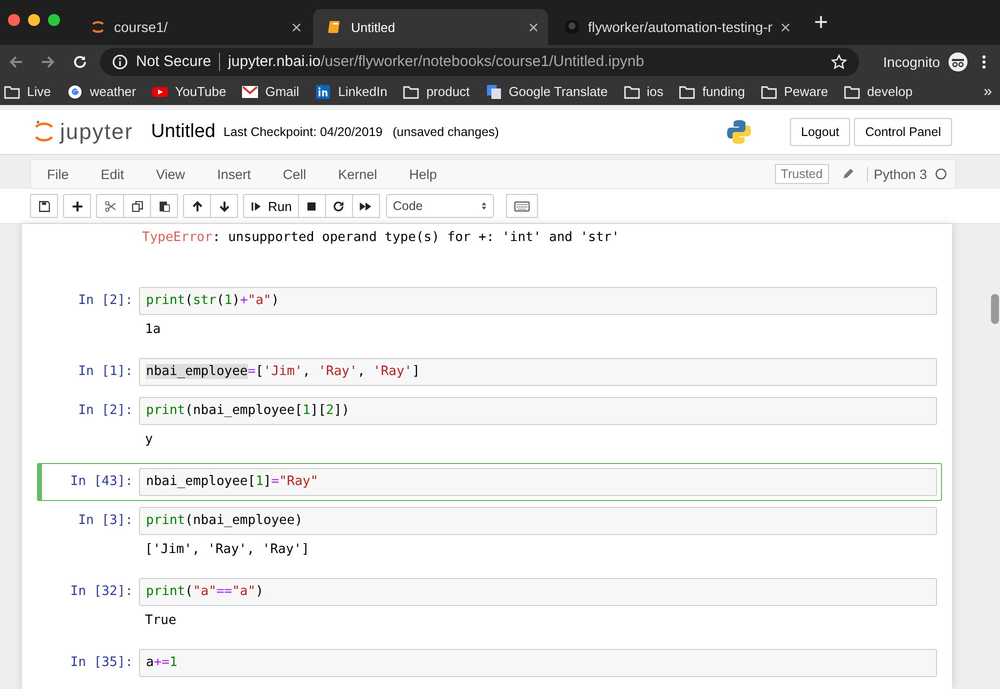 Image resolution: width=1000 pixels, height=689 pixels. I want to click on python-logo-icon, so click(739, 132).